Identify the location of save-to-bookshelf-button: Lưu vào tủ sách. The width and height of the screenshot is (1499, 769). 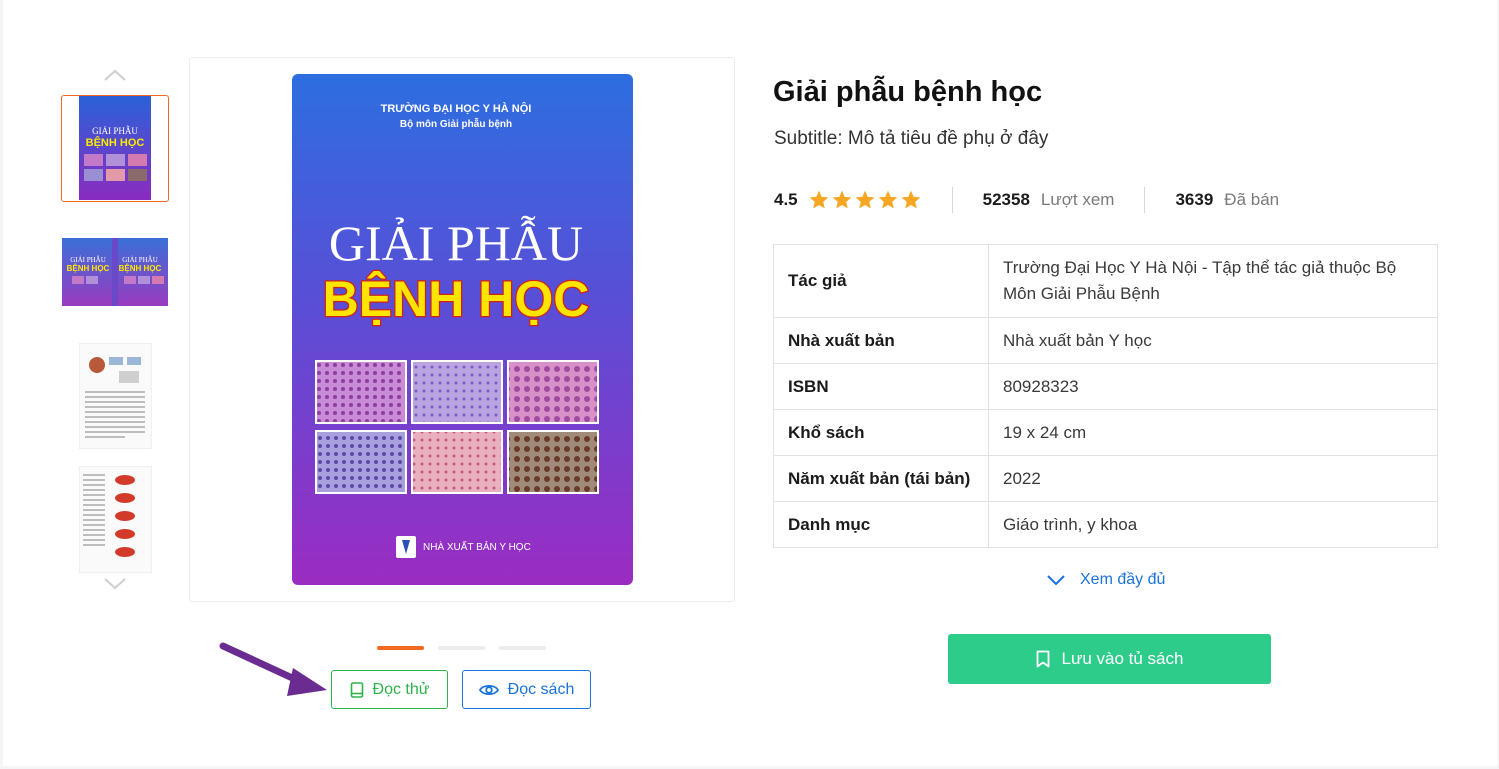
(1109, 659).